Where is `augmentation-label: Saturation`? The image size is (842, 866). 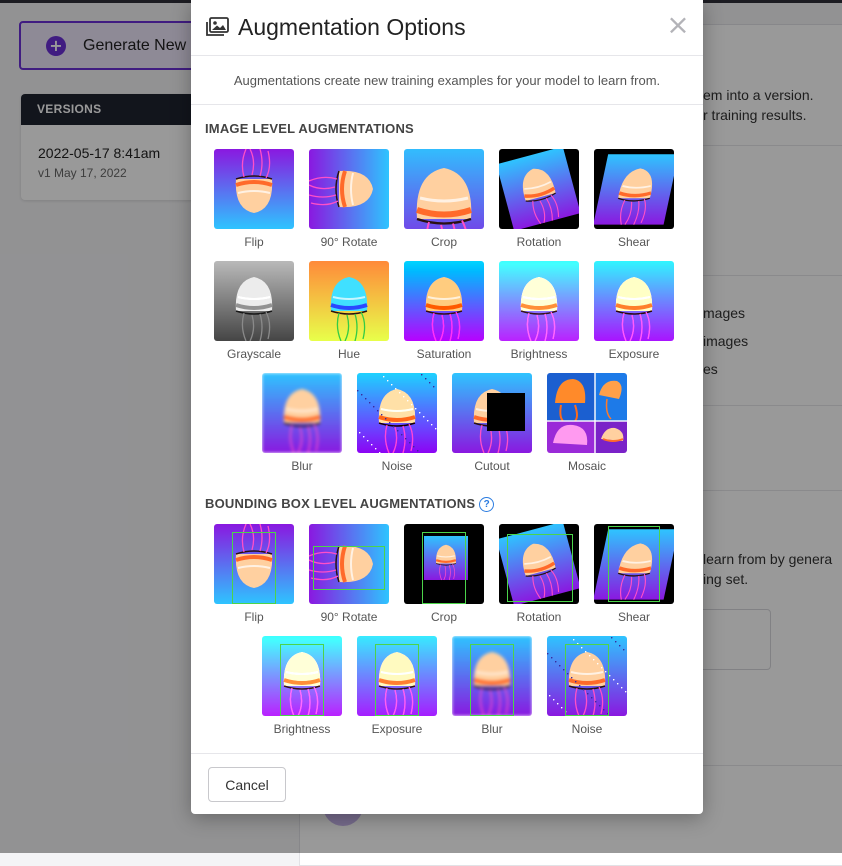 augmentation-label: Saturation is located at coordinates (444, 354).